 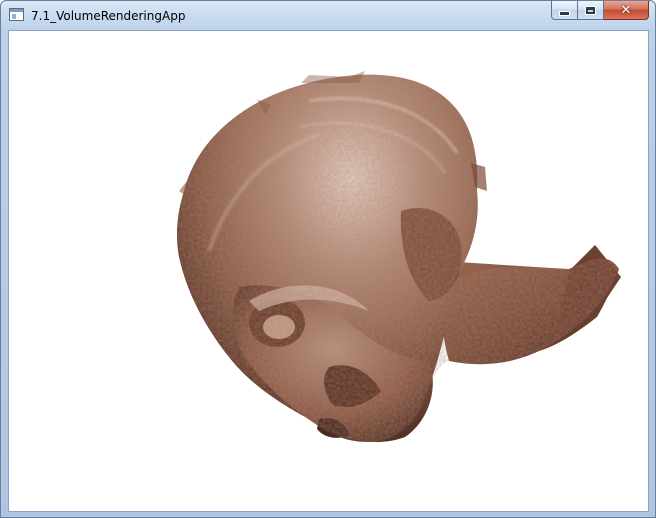 I want to click on close-icon: ✕, so click(x=626, y=10).